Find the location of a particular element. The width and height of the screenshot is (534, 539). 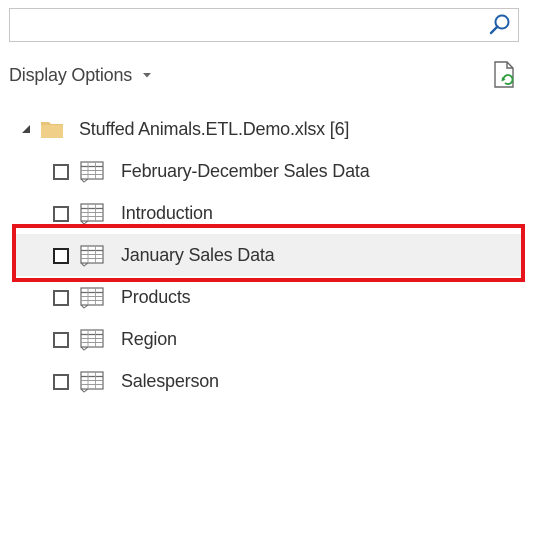

item-label: Products is located at coordinates (156, 297).